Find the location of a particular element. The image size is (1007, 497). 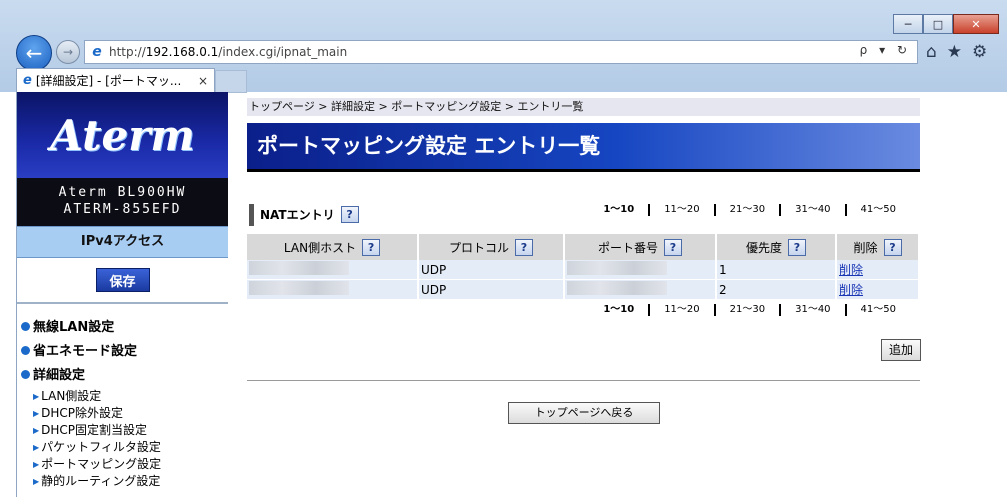

model-line-2: ATERM-855EFD is located at coordinates (122, 209).